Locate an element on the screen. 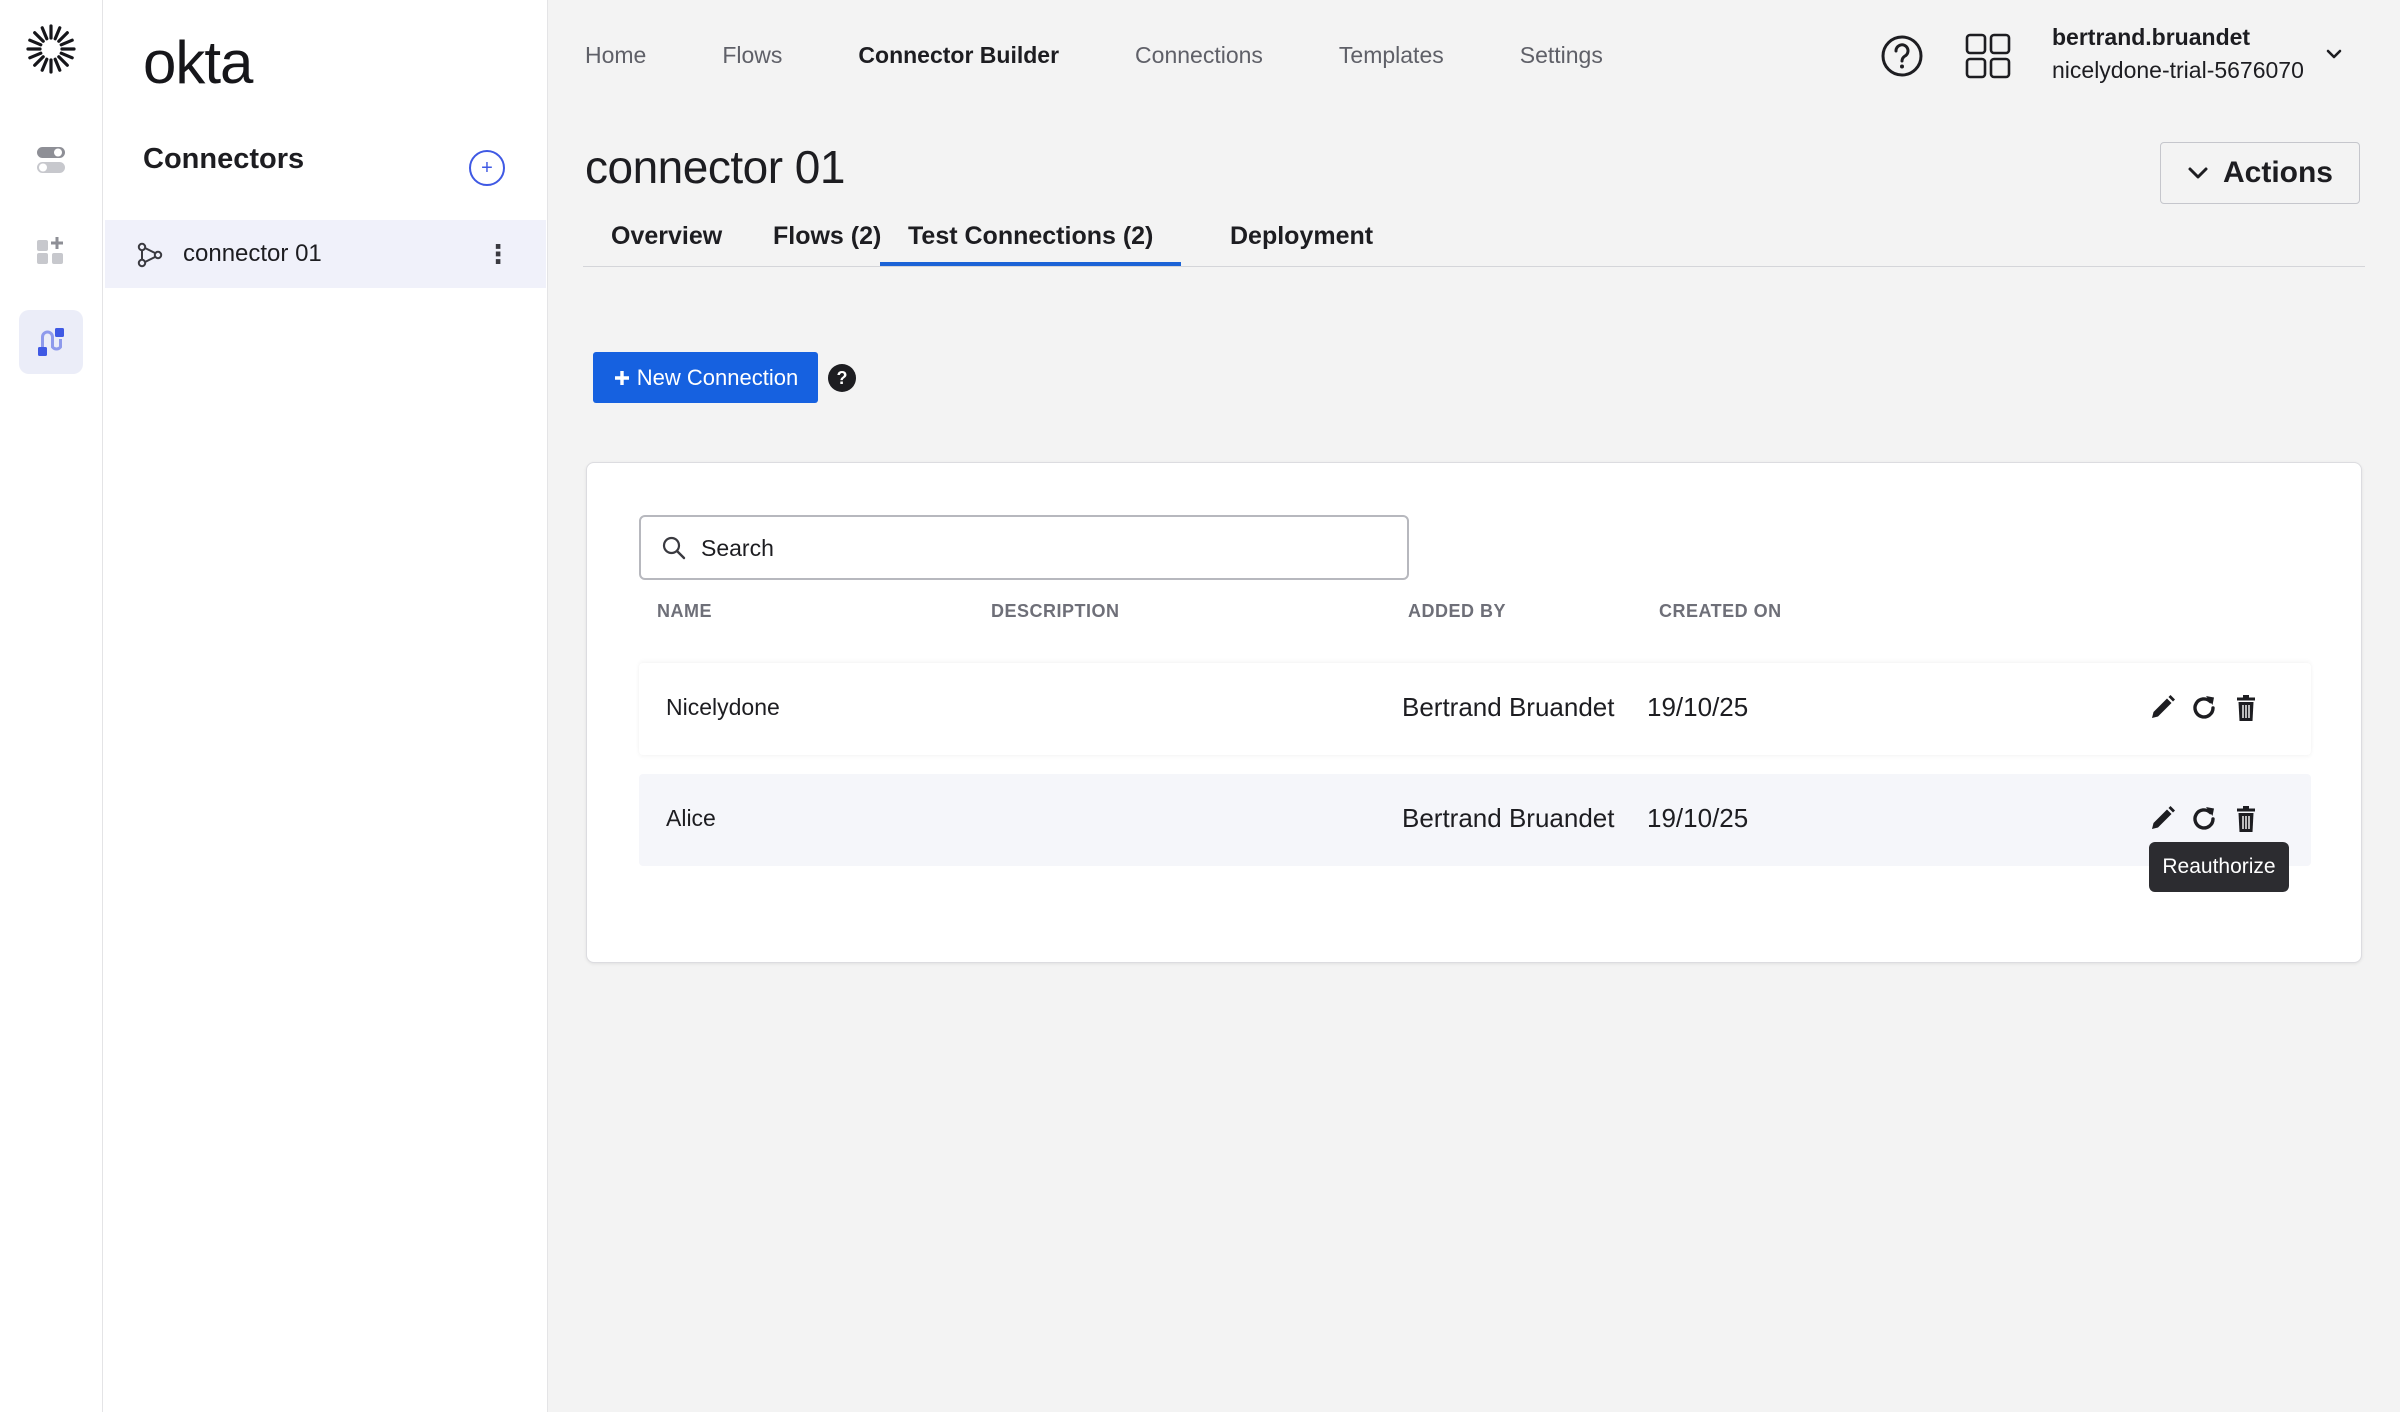  nav-settings: Settings is located at coordinates (1561, 58).